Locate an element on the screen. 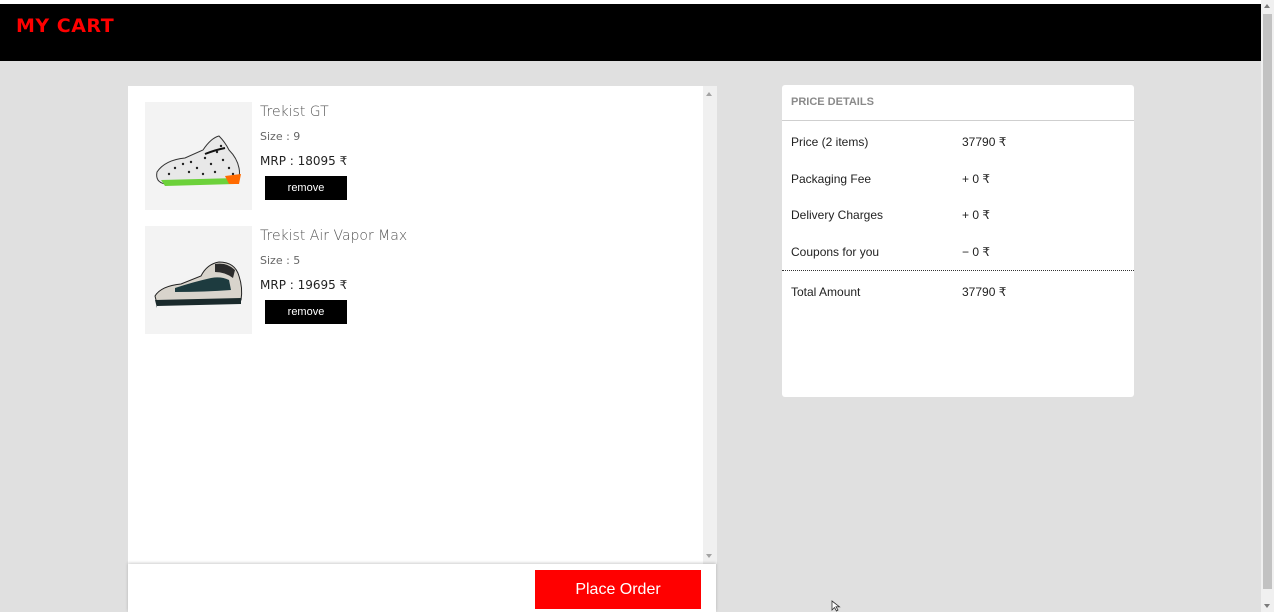  price-row-value: − 0 ₹ is located at coordinates (976, 252).